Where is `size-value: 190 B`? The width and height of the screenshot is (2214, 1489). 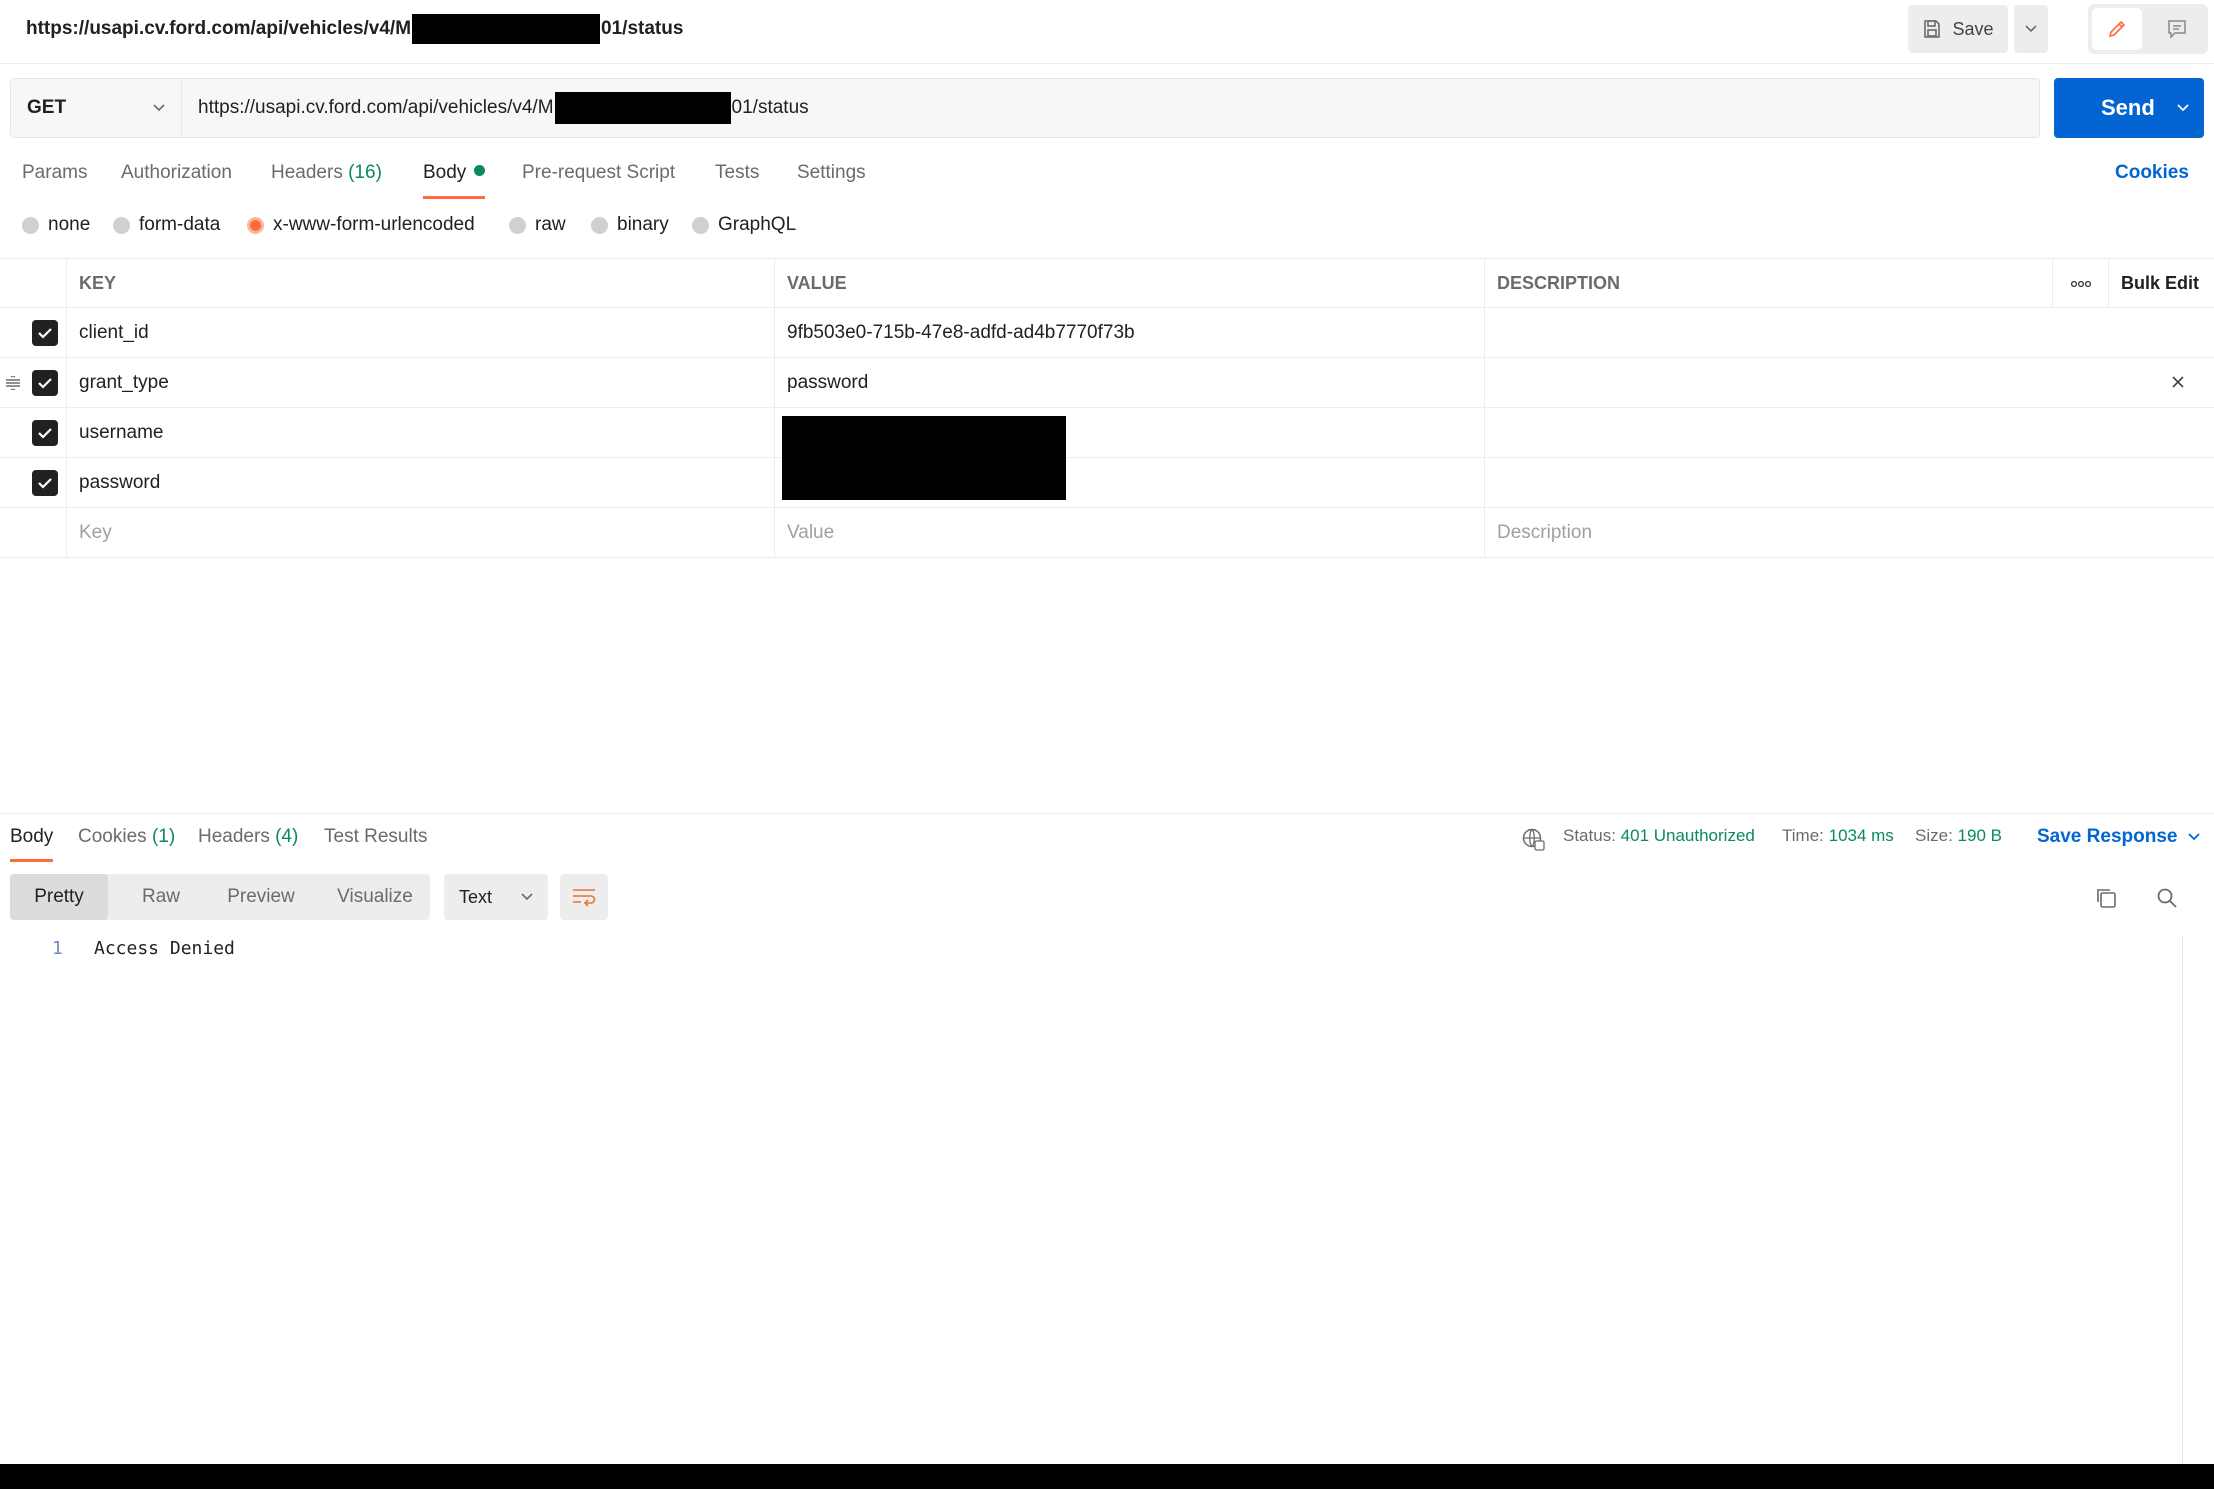 size-value: 190 B is located at coordinates (1979, 835).